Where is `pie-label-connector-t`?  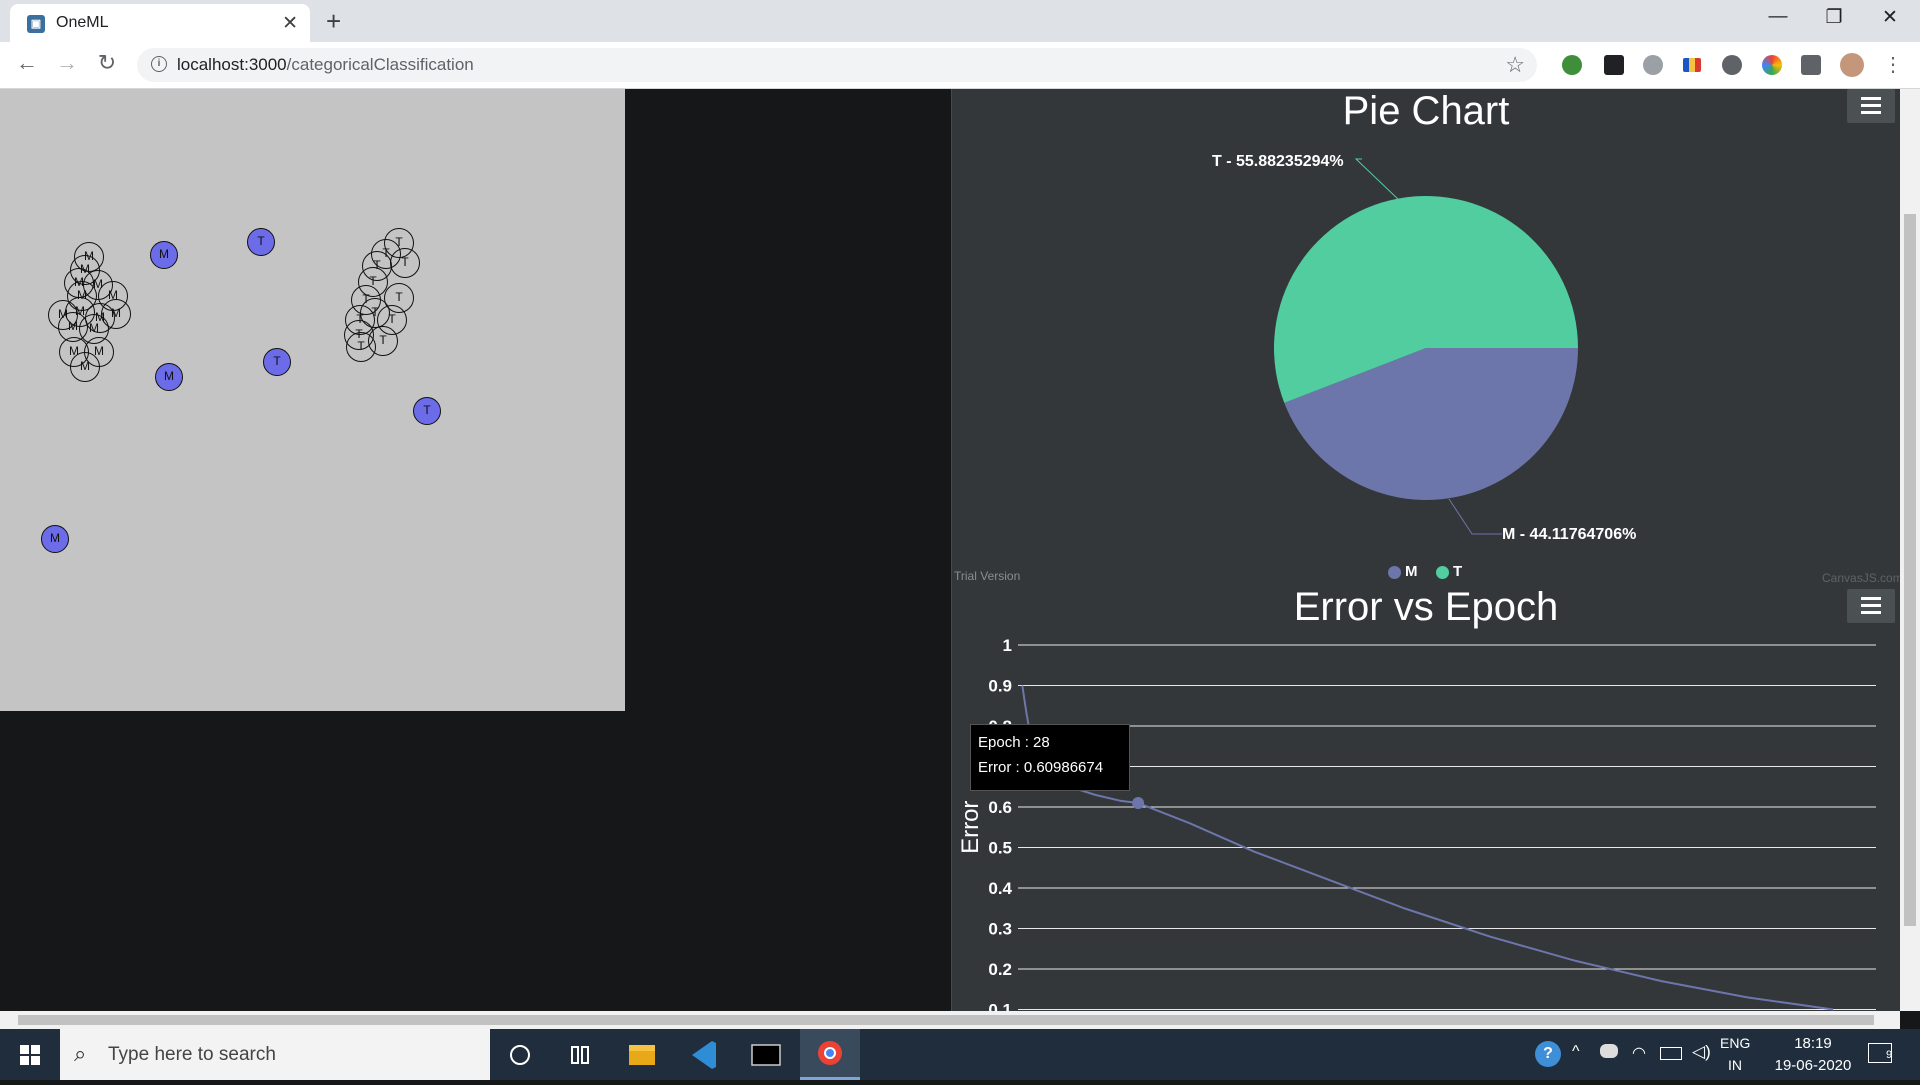 pie-label-connector-t is located at coordinates (1377, 179).